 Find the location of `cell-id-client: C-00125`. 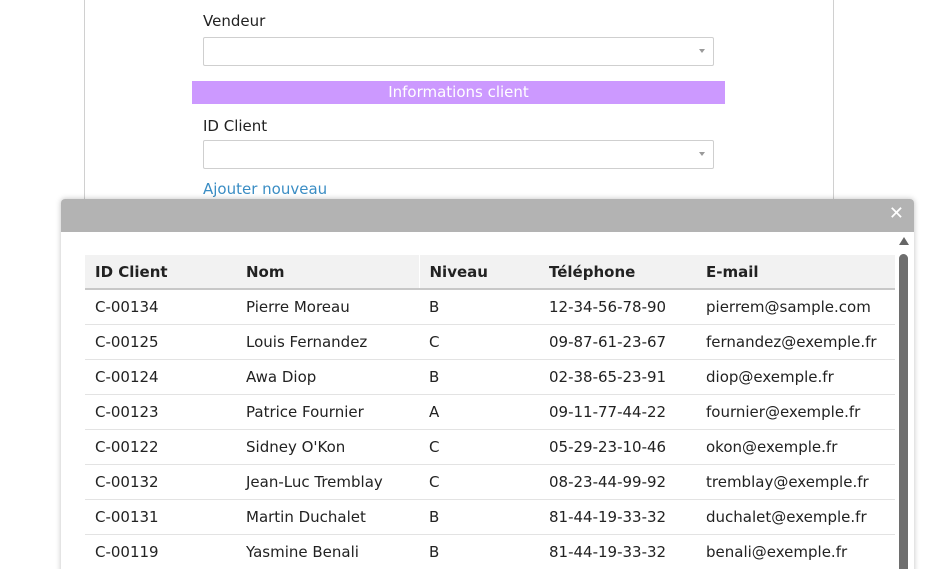

cell-id-client: C-00125 is located at coordinates (160, 342).